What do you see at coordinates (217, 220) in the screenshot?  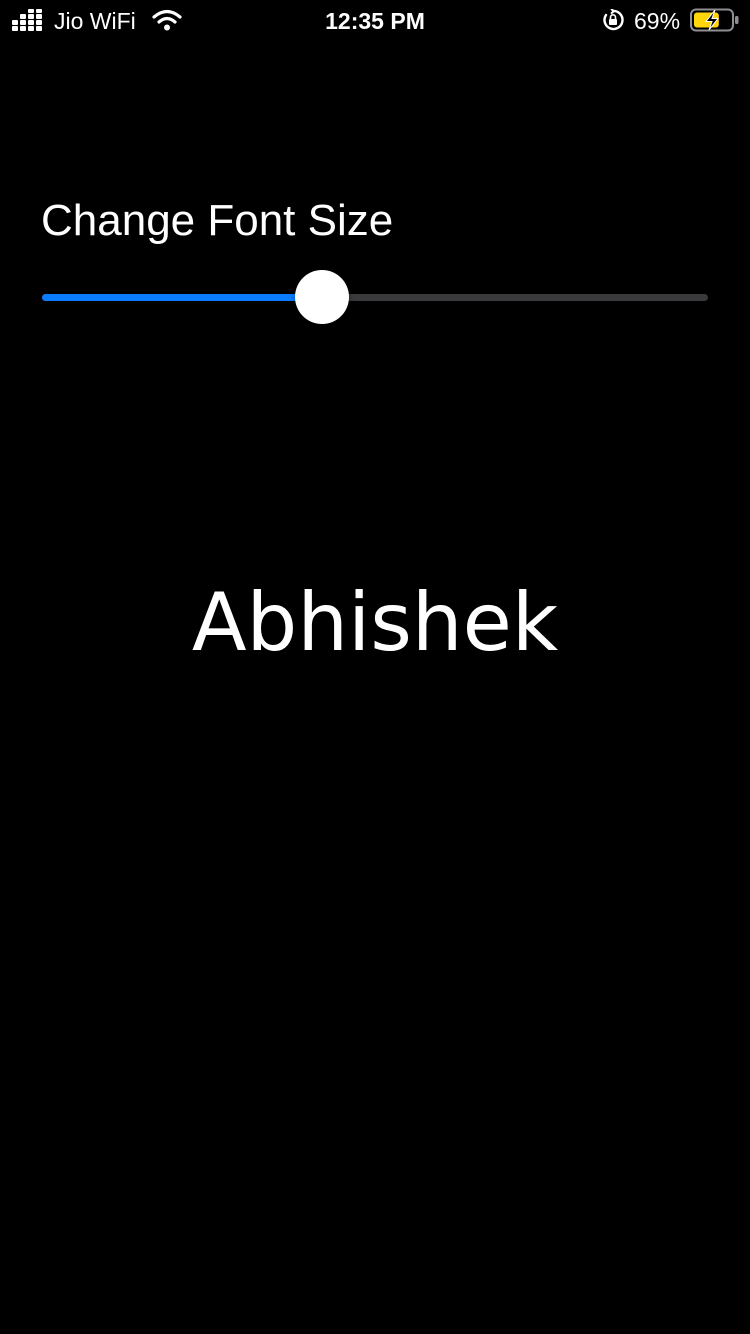 I see `change-font-size-title: Change Font Size` at bounding box center [217, 220].